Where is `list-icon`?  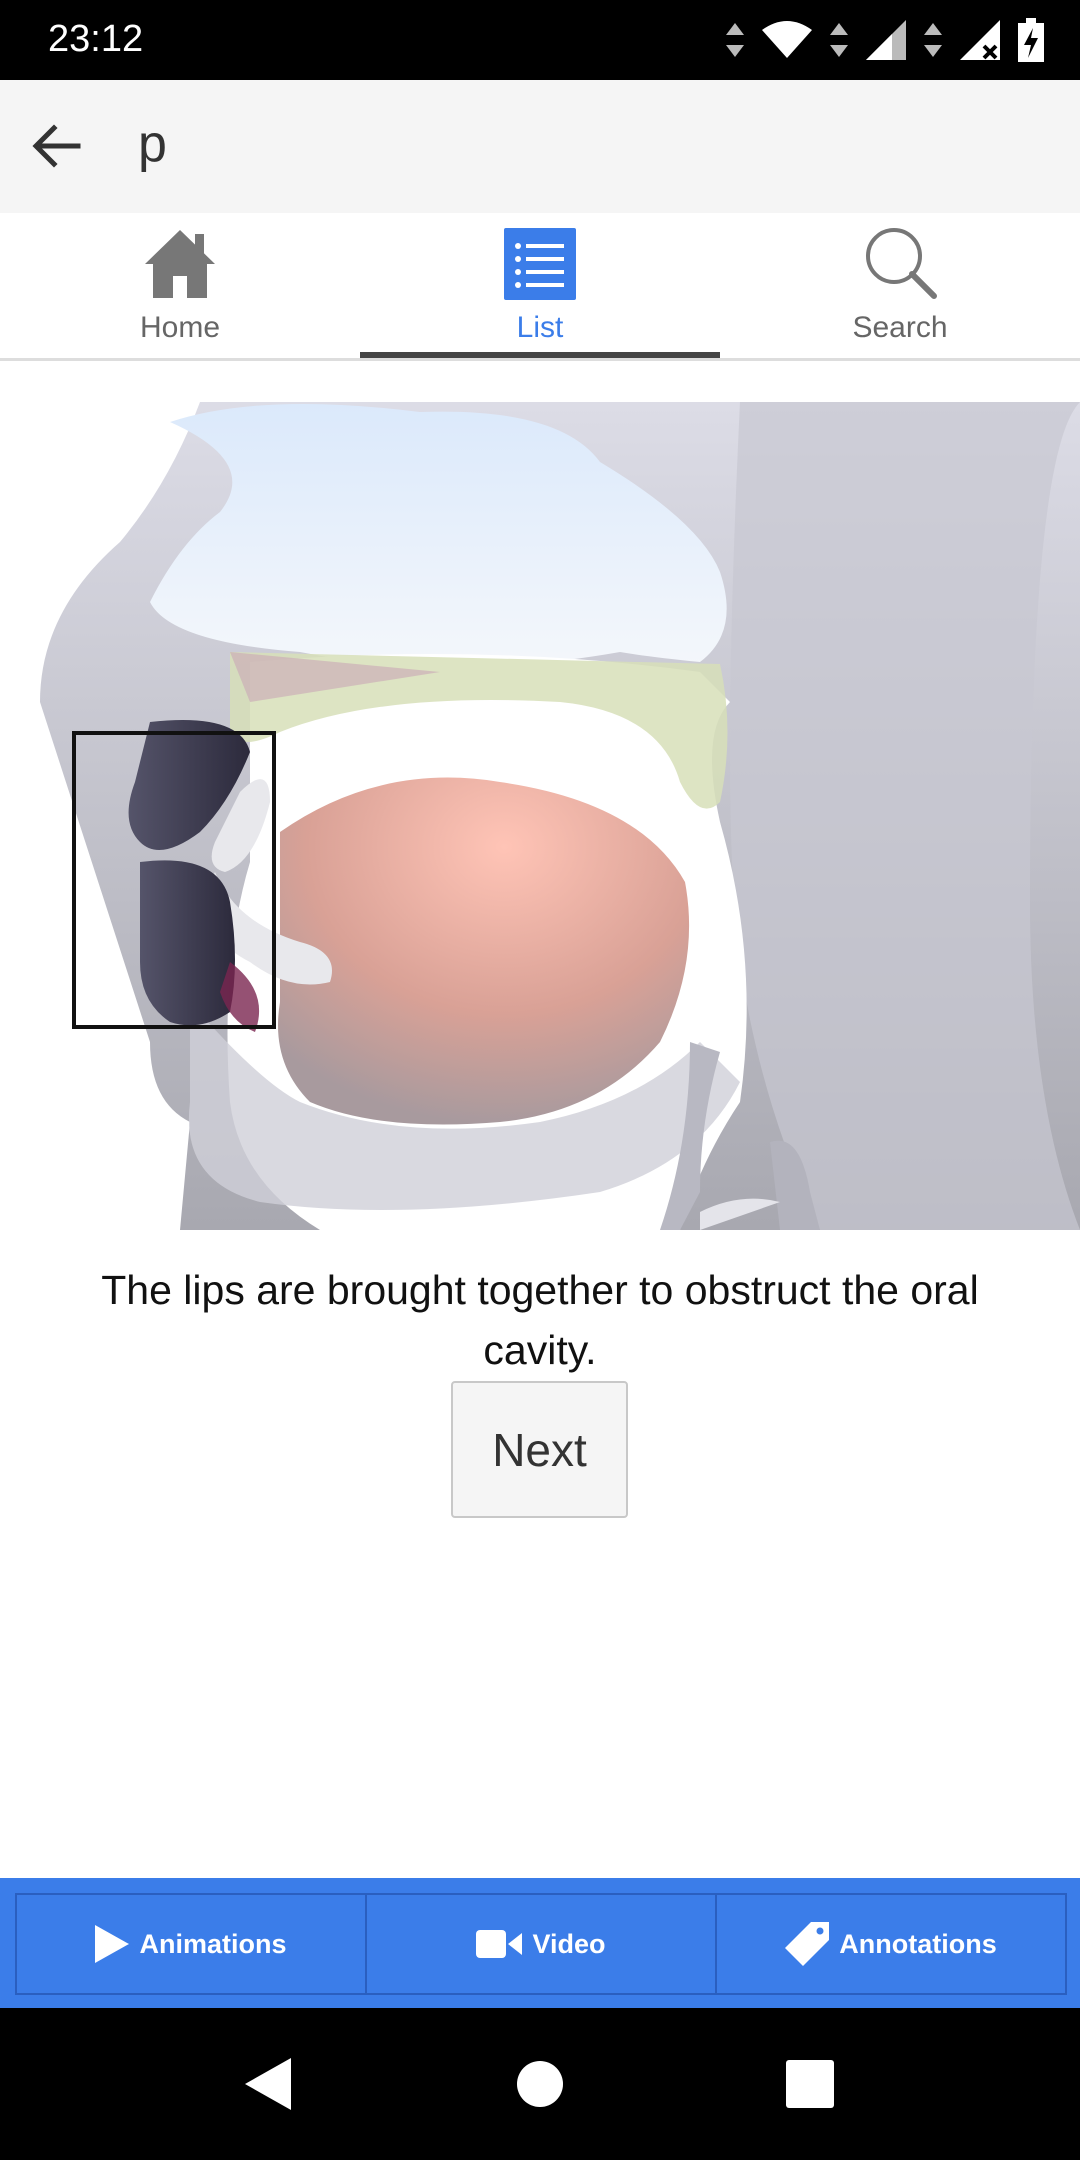
list-icon is located at coordinates (540, 264).